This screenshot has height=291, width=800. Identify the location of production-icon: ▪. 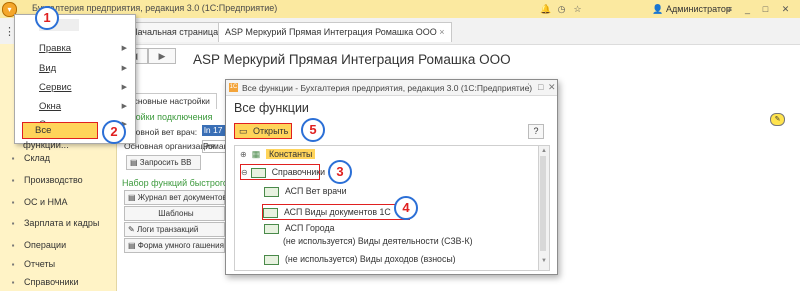
(13, 180).